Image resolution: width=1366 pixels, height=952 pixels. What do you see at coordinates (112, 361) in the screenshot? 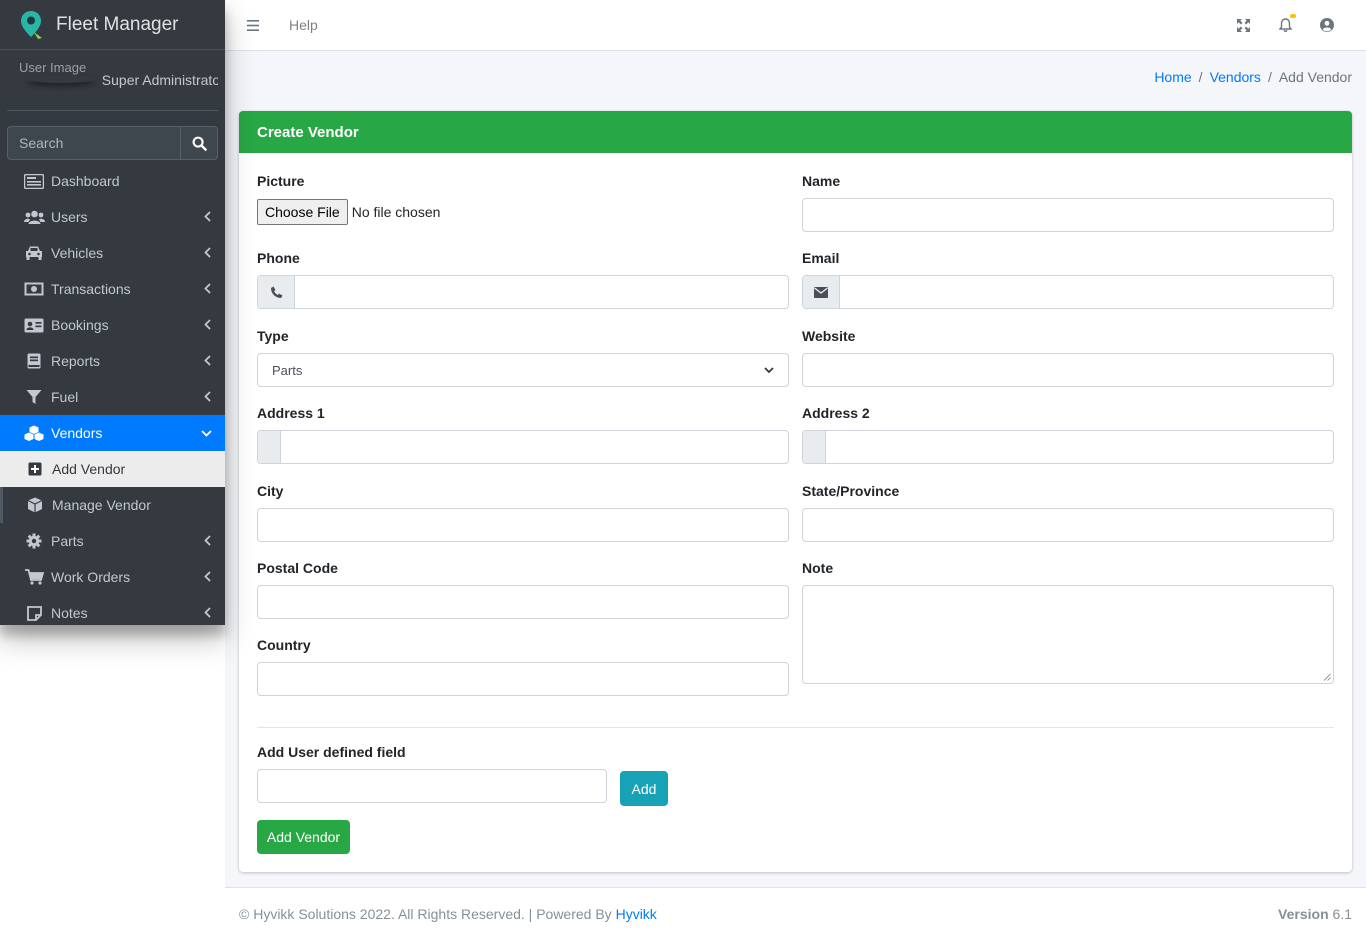
I see `sidebar-item-reports: Reports` at bounding box center [112, 361].